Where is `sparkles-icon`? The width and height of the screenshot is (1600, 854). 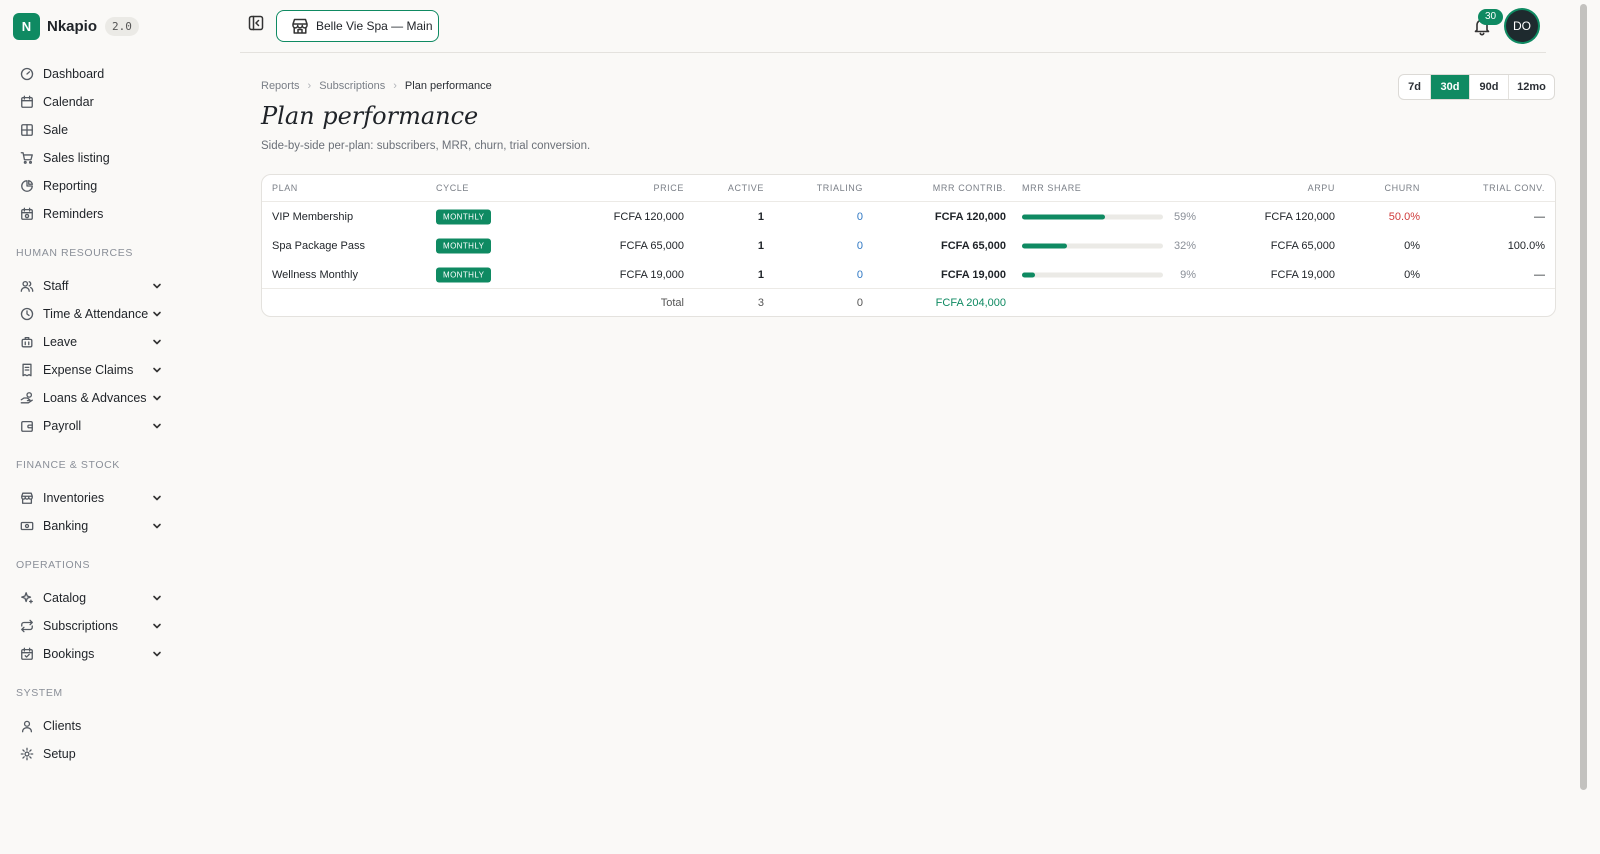
sparkles-icon is located at coordinates (27, 598).